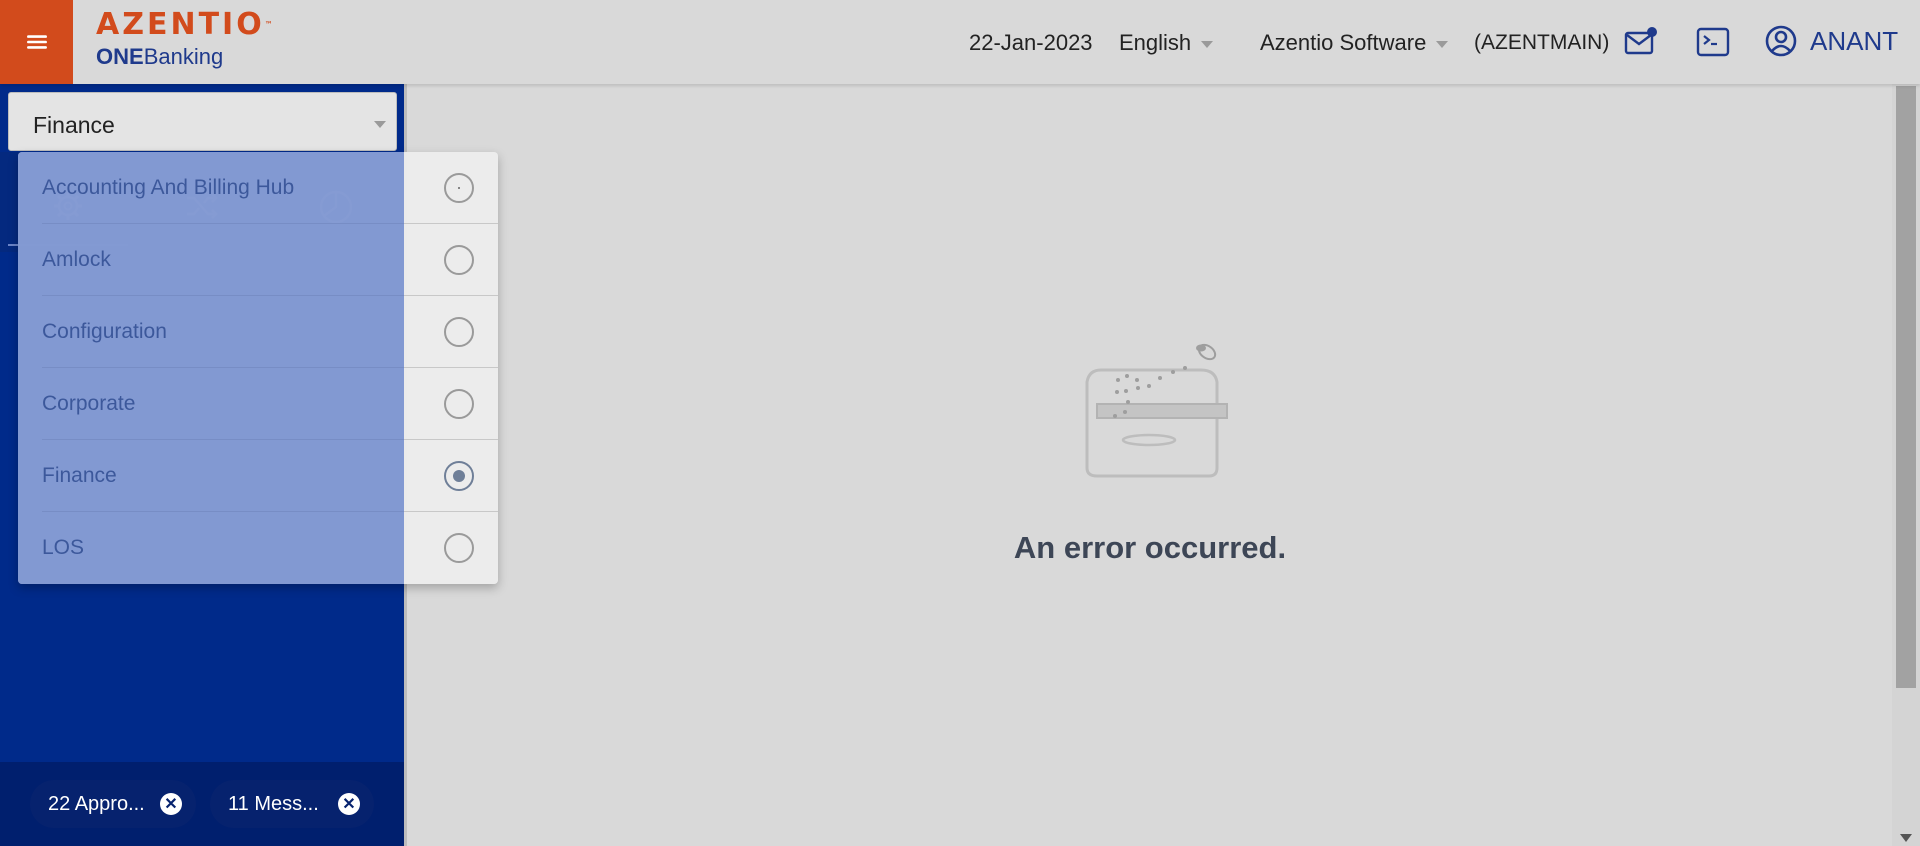 Image resolution: width=1920 pixels, height=846 pixels. Describe the element at coordinates (89, 403) in the screenshot. I see `option-label: Corporate` at that location.